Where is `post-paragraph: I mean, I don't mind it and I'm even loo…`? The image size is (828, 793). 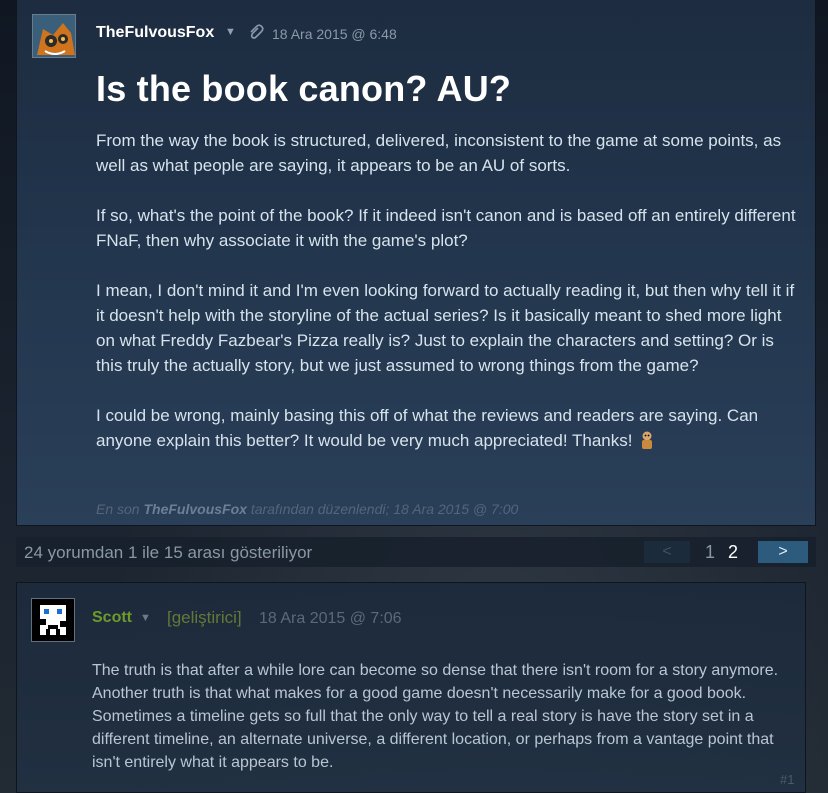 post-paragraph: I mean, I don't mind it and I'm even loo… is located at coordinates (445, 328).